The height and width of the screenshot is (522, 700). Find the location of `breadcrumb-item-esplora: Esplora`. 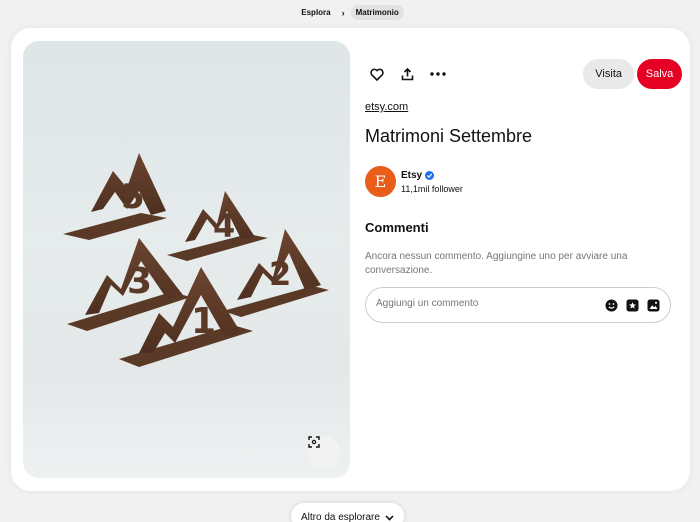

breadcrumb-item-esplora: Esplora is located at coordinates (315, 12).